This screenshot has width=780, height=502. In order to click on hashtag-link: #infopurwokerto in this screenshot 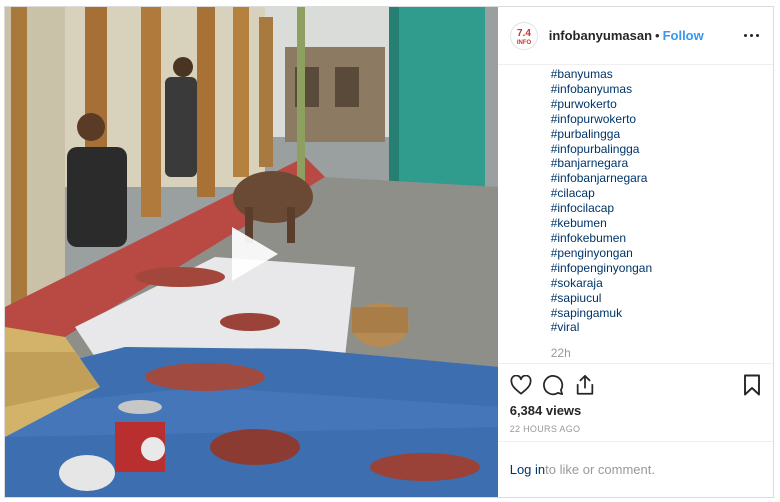, I will do `click(654, 119)`.